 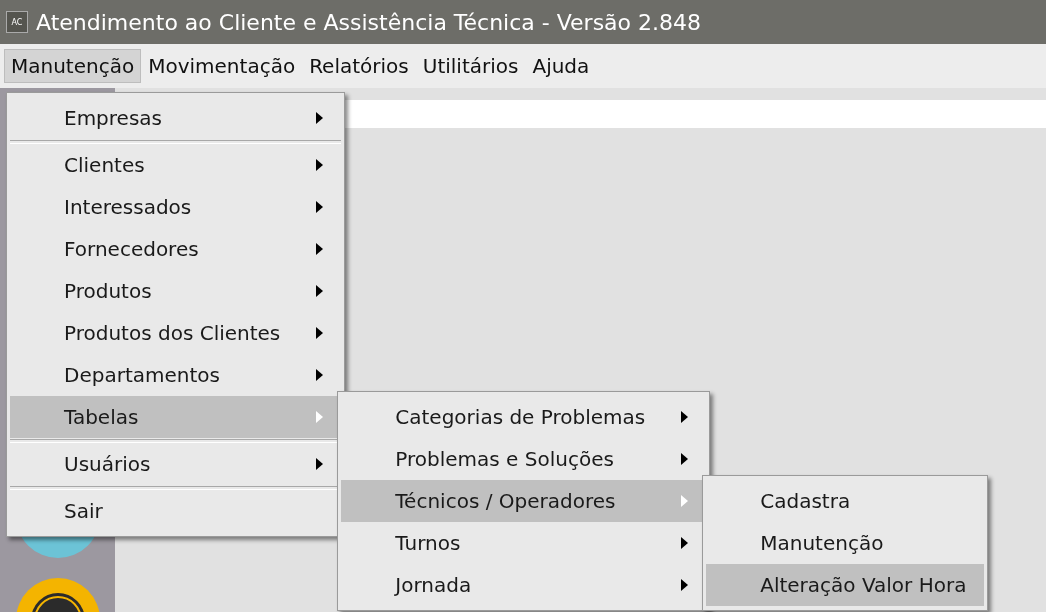 I want to click on menubar-item: Utilitários, so click(x=470, y=66).